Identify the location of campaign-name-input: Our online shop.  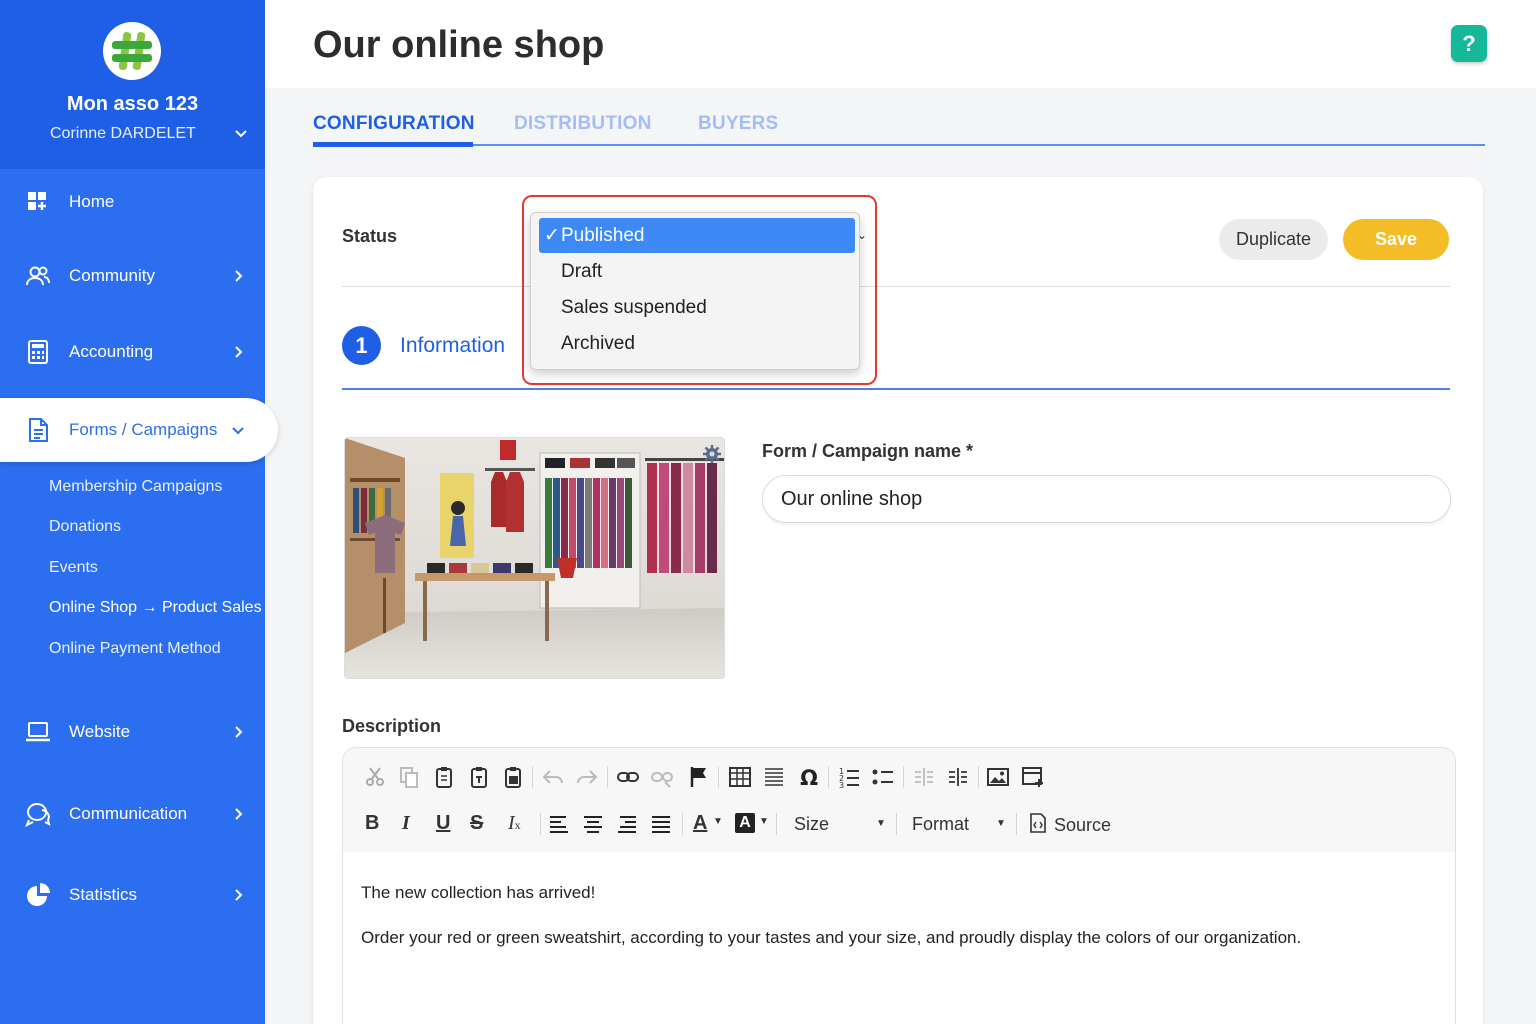
(1106, 499).